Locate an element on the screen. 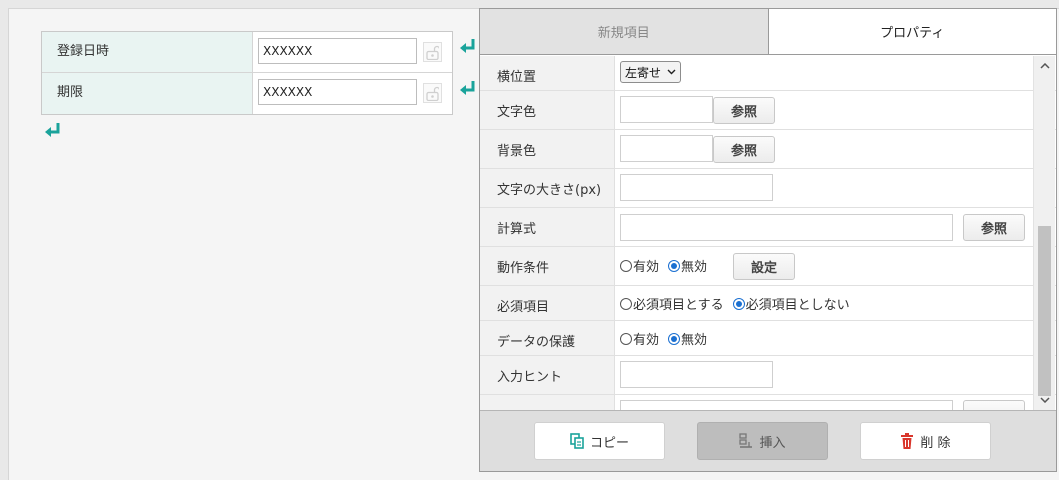 The width and height of the screenshot is (1059, 480). prop-label: 背景色 is located at coordinates (547, 149).